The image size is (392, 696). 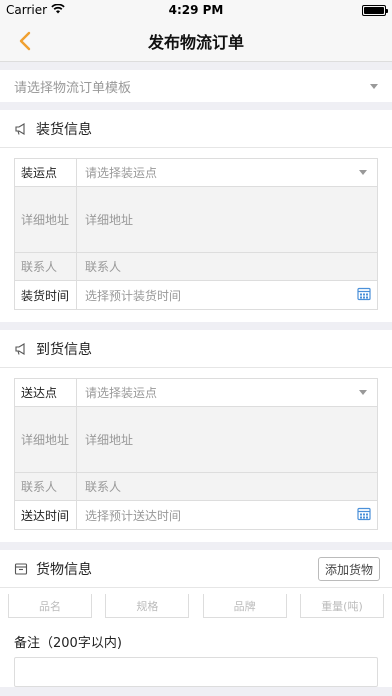 What do you see at coordinates (147, 606) in the screenshot?
I see `goods-spec-field: 规格` at bounding box center [147, 606].